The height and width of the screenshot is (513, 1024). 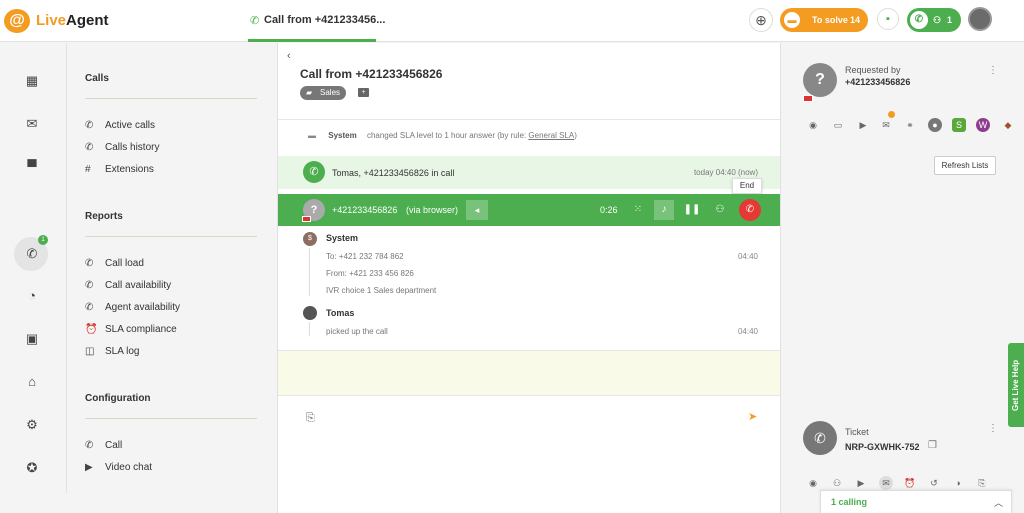 What do you see at coordinates (129, 169) in the screenshot?
I see `menu-item-label: Extensions` at bounding box center [129, 169].